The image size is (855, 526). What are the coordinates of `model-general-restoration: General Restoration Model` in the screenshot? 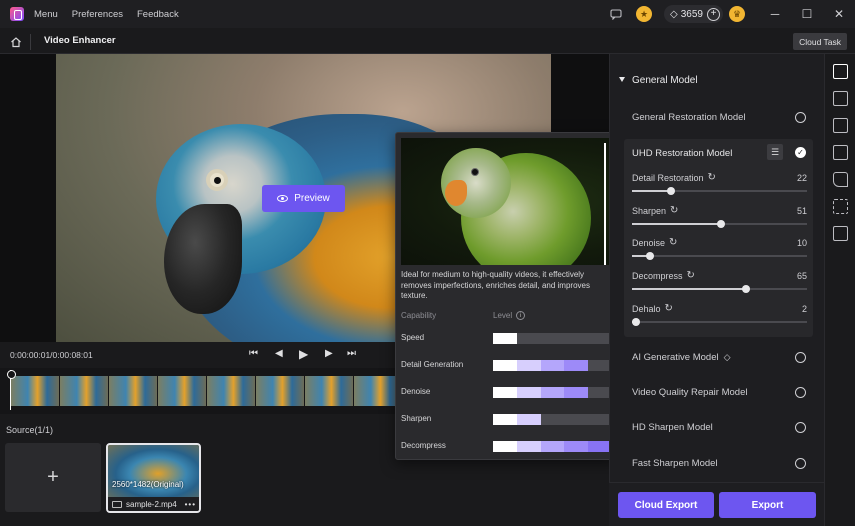 It's located at (689, 117).